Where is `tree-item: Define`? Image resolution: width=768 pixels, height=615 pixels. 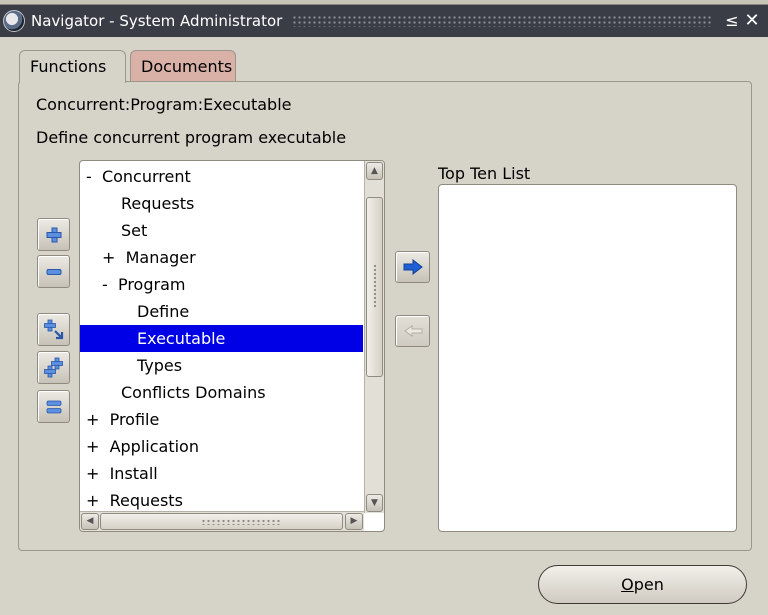
tree-item: Define is located at coordinates (221, 311).